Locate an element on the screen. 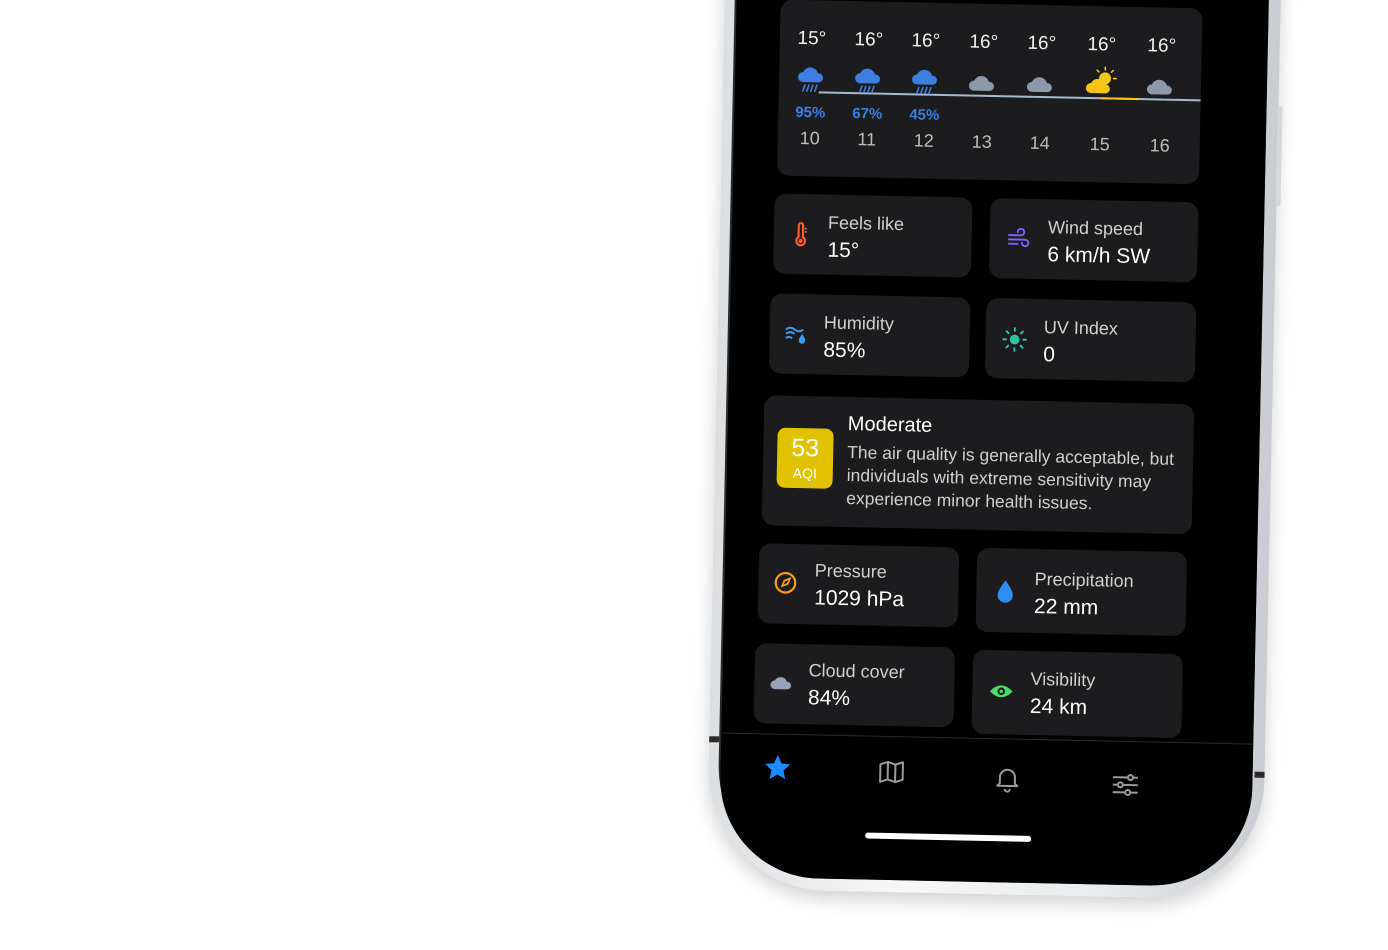  humidity-card: Humidity 85% is located at coordinates (869, 335).